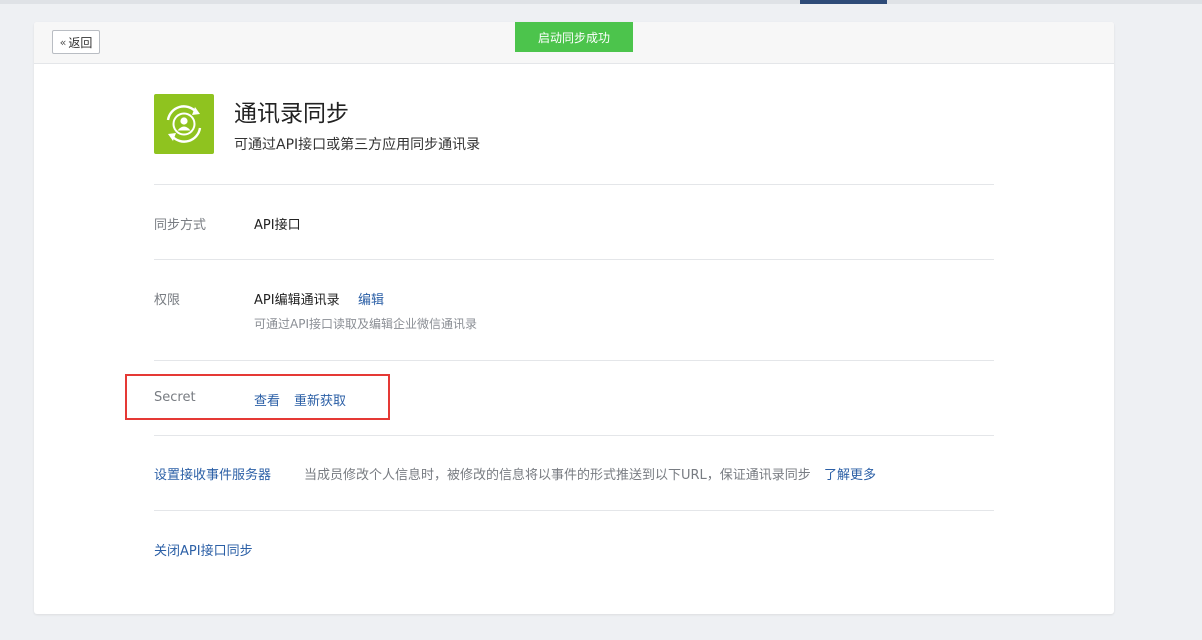 This screenshot has width=1202, height=640. What do you see at coordinates (365, 324) in the screenshot?
I see `permission-hint: 可通过API接口读取及编辑企业微信通讯录` at bounding box center [365, 324].